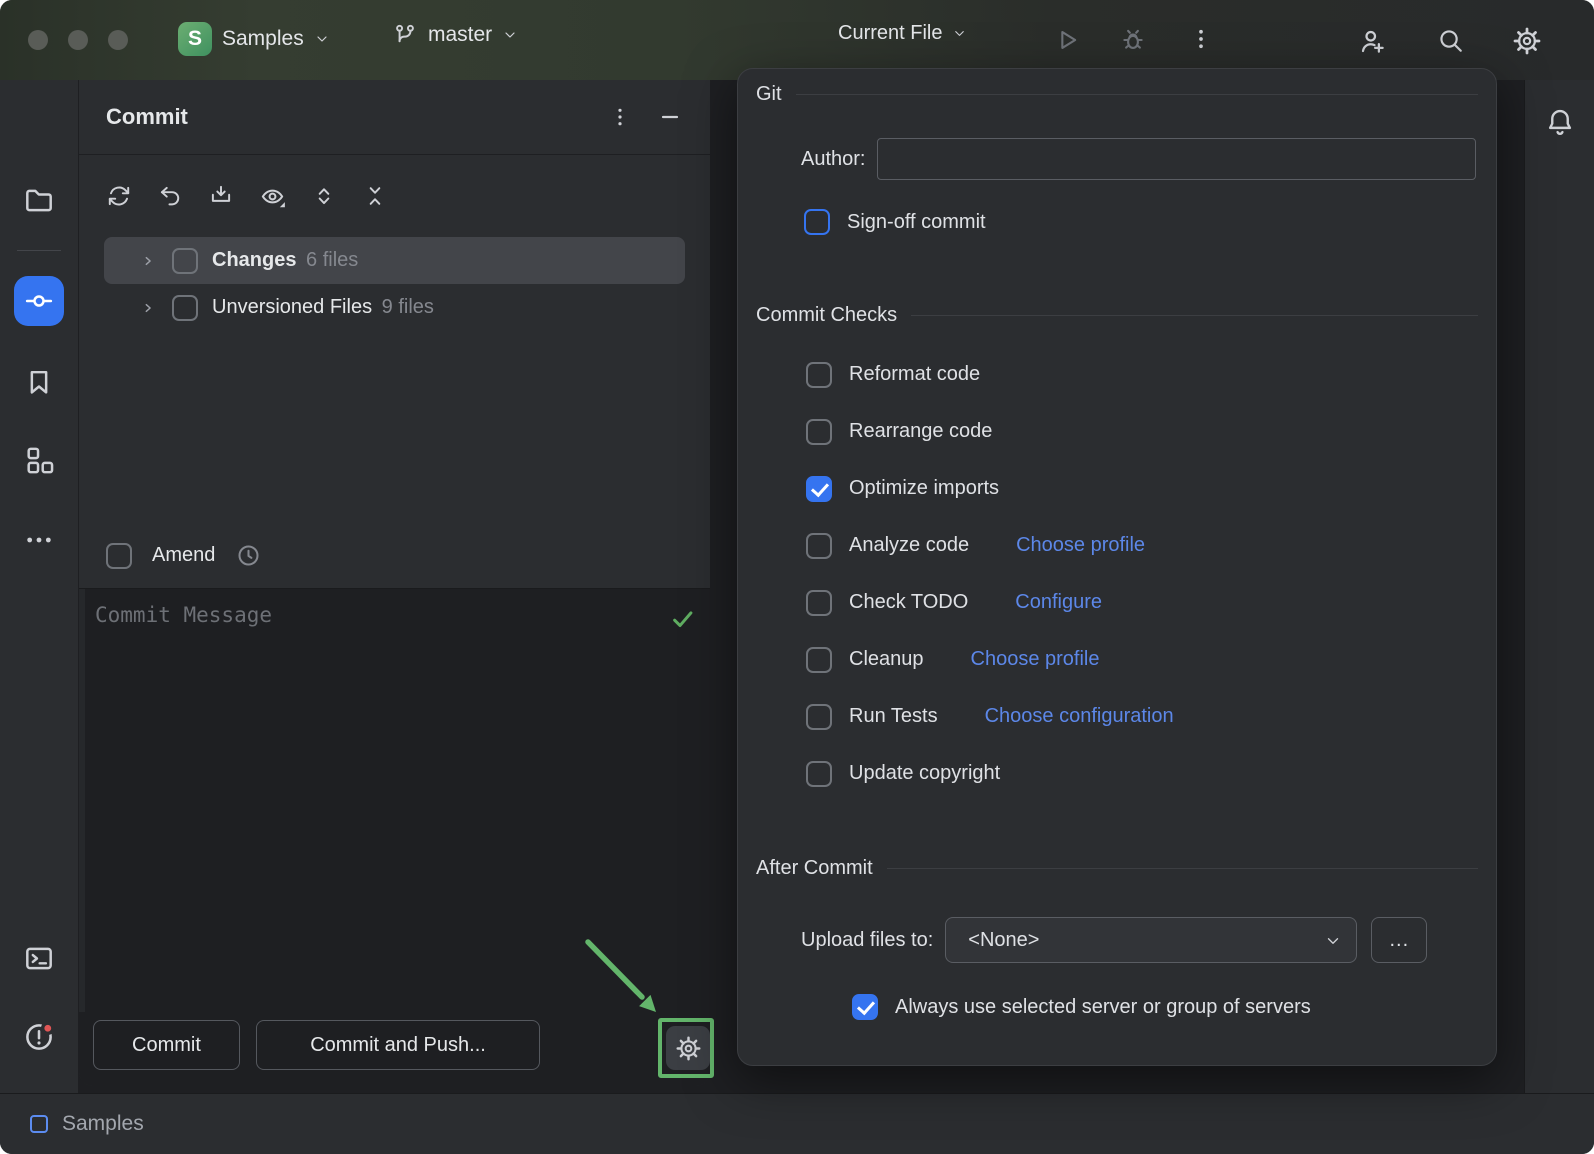  Describe the element at coordinates (195, 39) in the screenshot. I see `project-avatar: S` at that location.